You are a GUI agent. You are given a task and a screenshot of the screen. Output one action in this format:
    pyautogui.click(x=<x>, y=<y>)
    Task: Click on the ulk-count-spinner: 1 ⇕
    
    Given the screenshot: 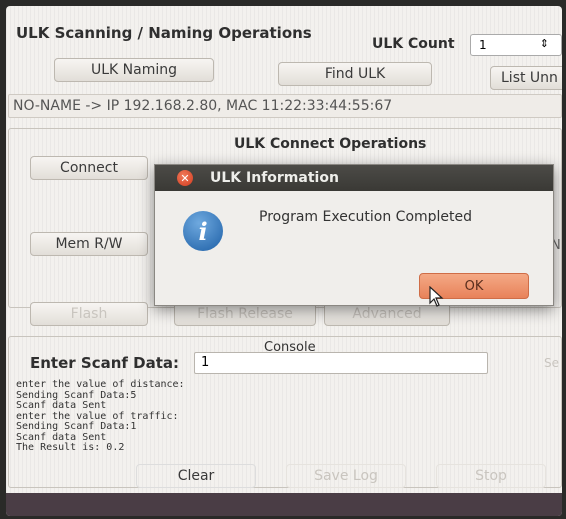 What is the action you would take?
    pyautogui.click(x=516, y=45)
    